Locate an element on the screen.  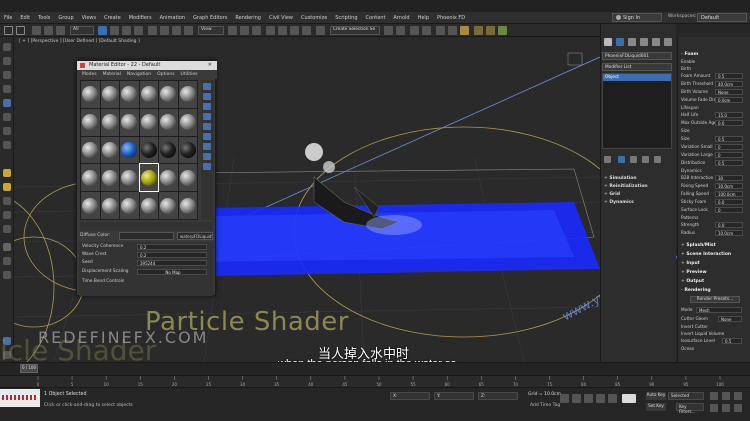
birth-volume-button: None is located at coordinates (729, 92).